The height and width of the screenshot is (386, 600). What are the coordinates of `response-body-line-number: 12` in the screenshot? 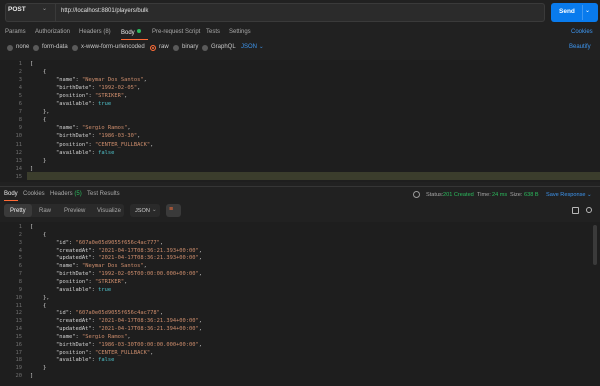 It's located at (19, 313).